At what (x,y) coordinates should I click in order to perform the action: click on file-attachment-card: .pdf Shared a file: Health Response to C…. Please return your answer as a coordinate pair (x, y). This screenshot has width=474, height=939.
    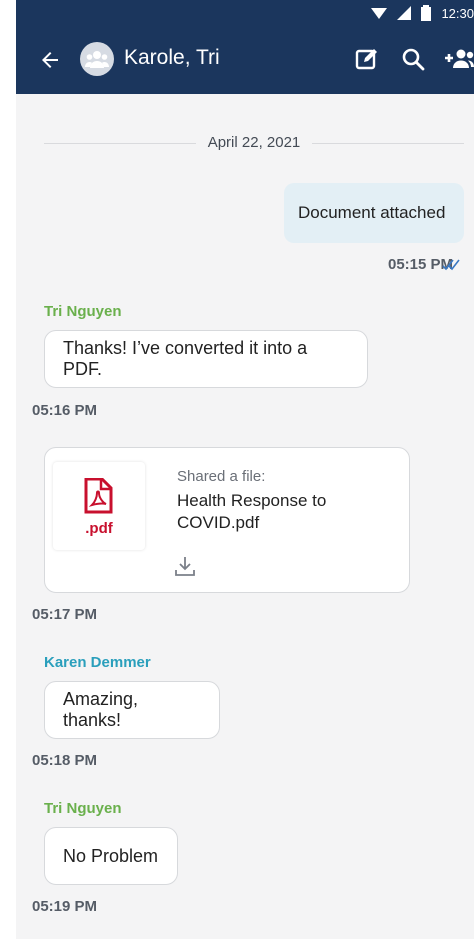
    Looking at the image, I should click on (227, 520).